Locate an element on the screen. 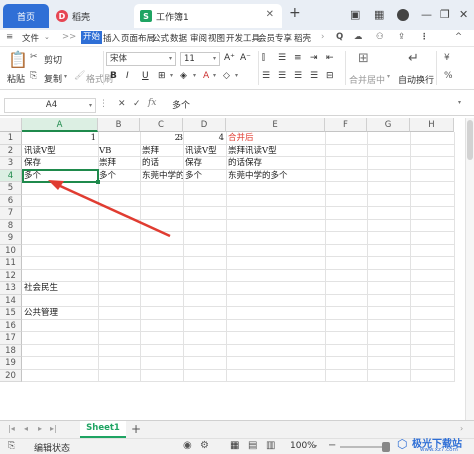 Image resolution: width=474 pixels, height=454 pixels. paste-button: 粘贴 is located at coordinates (16, 78).